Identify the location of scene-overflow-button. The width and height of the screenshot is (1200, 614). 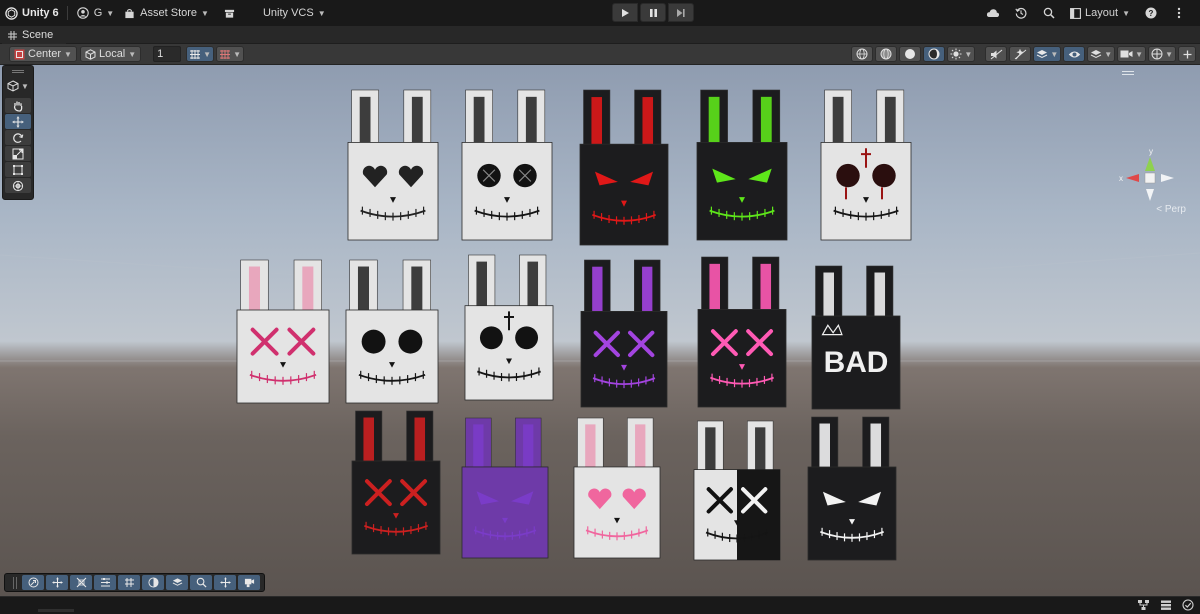
(1187, 54).